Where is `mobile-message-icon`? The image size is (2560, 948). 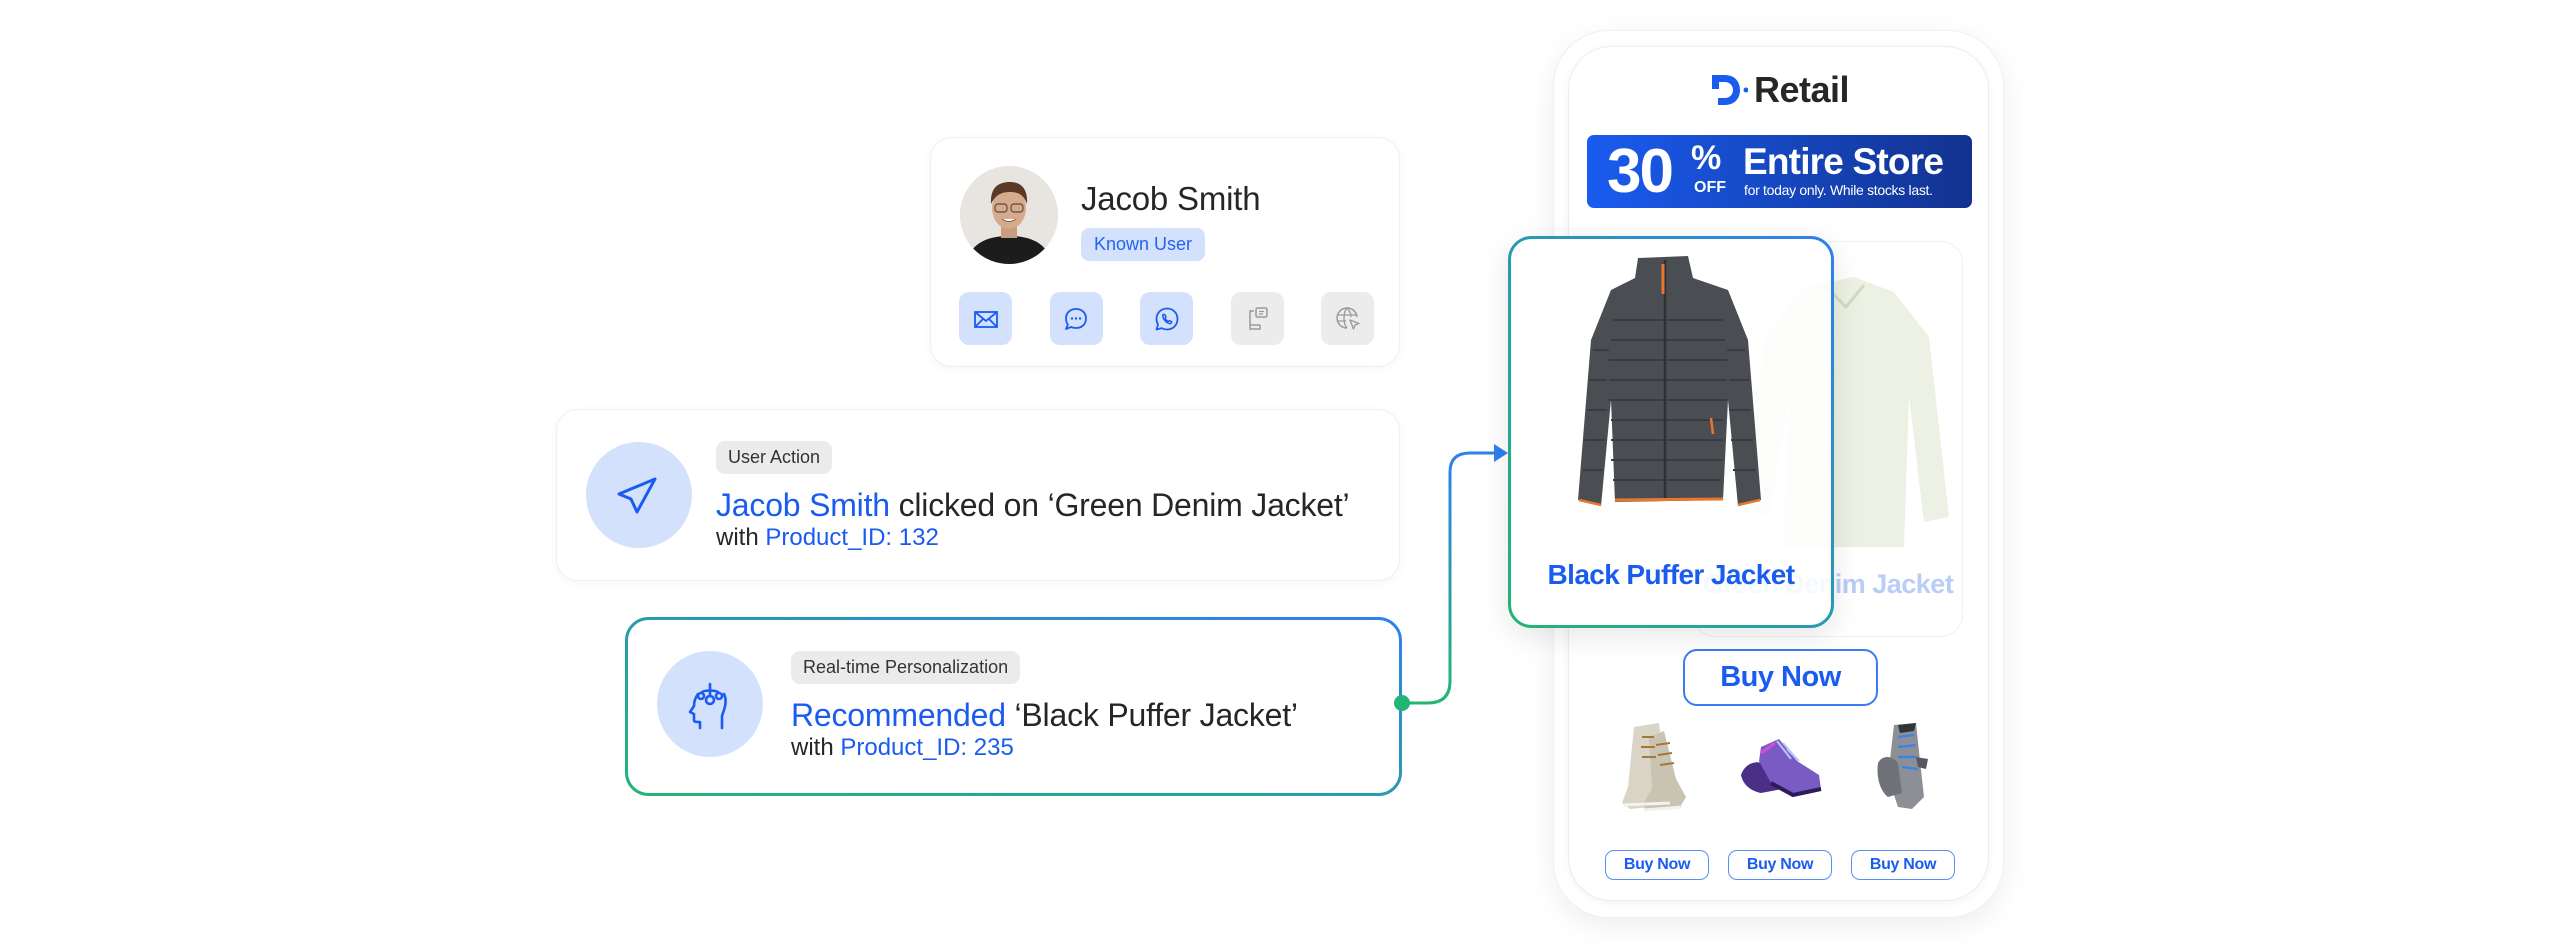
mobile-message-icon is located at coordinates (1258, 318).